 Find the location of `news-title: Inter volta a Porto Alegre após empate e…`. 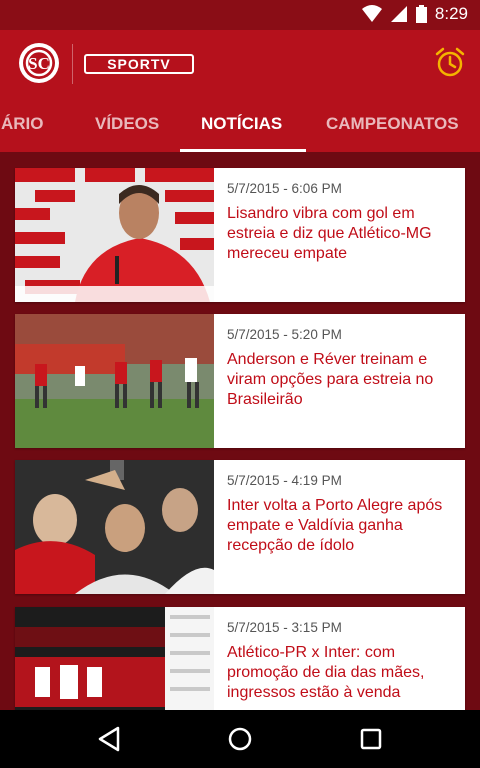

news-title: Inter volta a Porto Alegre após empate e… is located at coordinates (343, 526).